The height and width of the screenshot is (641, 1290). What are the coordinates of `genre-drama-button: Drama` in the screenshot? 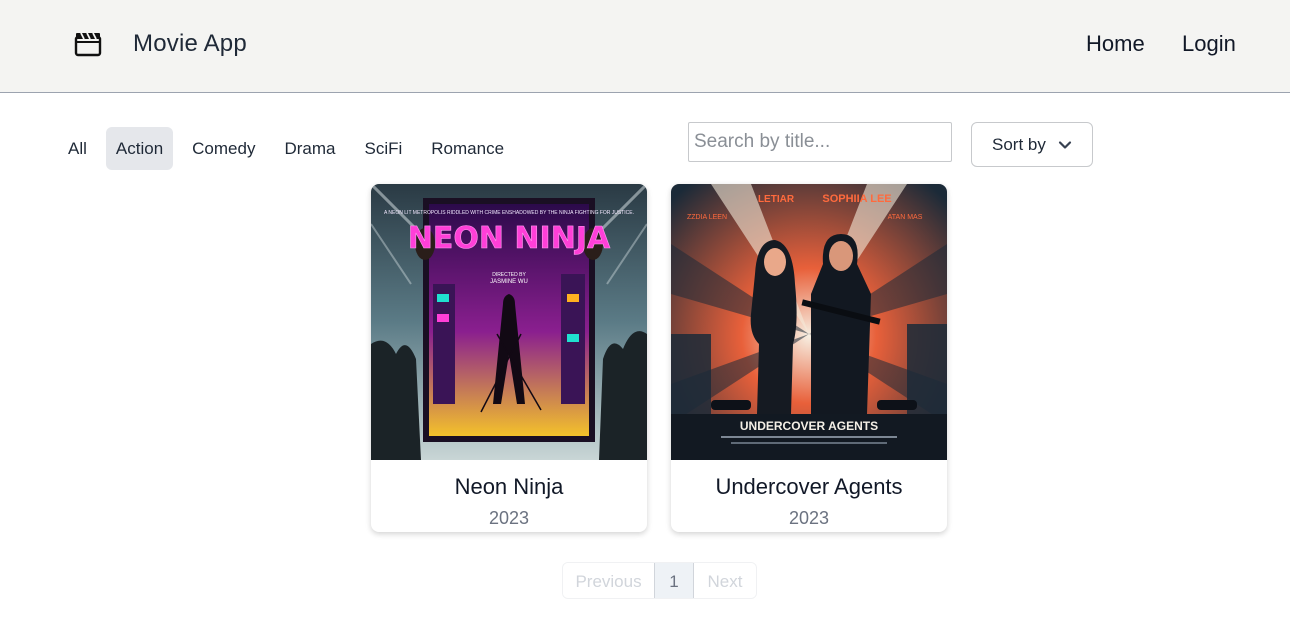 It's located at (309, 148).